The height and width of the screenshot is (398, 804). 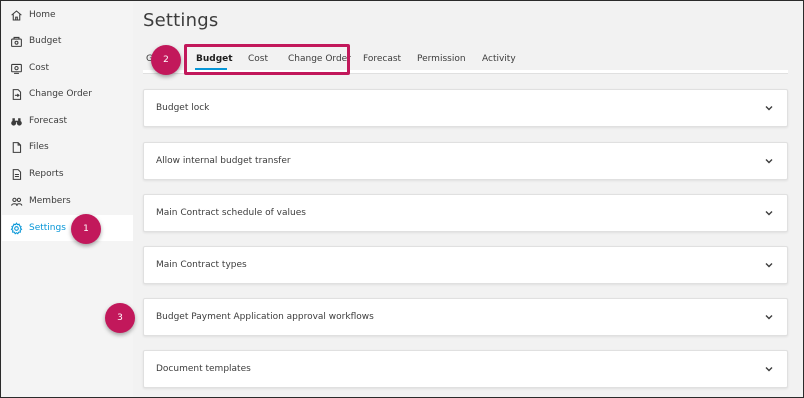 What do you see at coordinates (201, 265) in the screenshot?
I see `panel-label: Main Contract types` at bounding box center [201, 265].